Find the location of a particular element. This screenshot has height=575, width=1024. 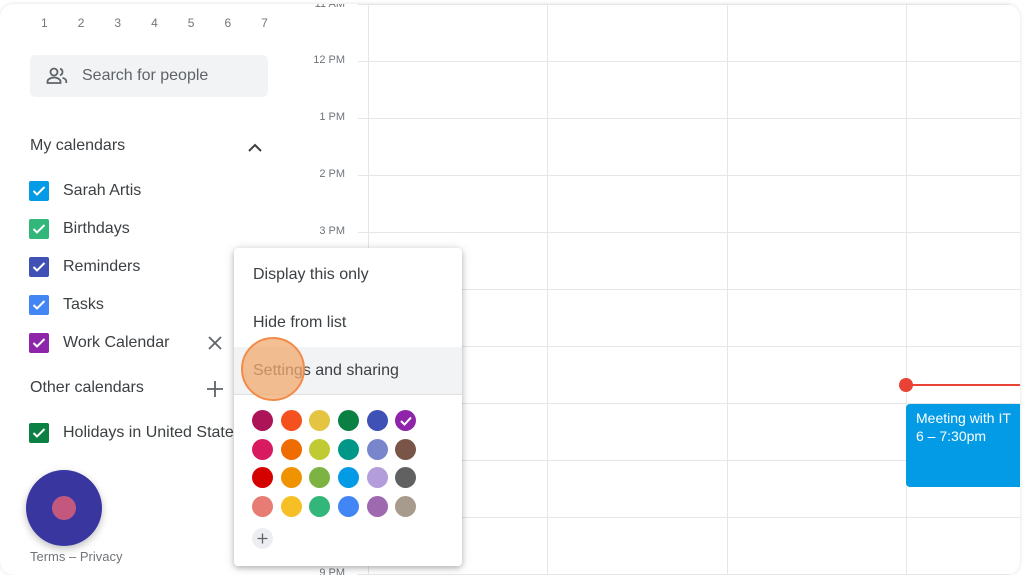

calendar-item-holidays: Holidays in United States is located at coordinates (131, 433).